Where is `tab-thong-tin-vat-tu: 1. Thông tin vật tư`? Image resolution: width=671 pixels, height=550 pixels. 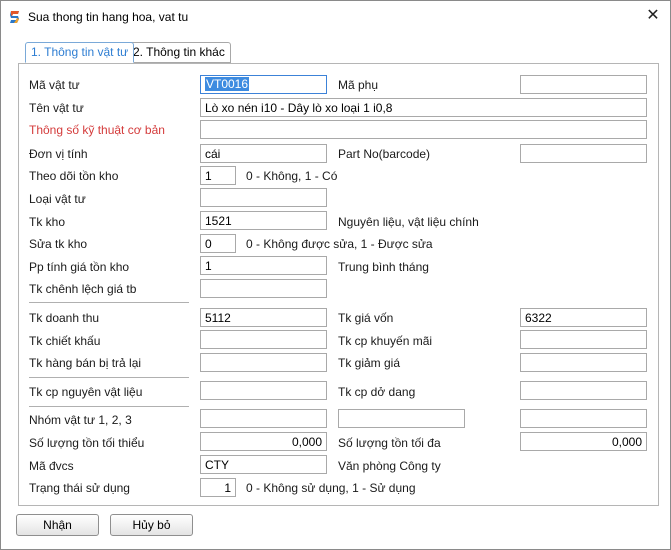 tab-thong-tin-vat-tu: 1. Thông tin vật tư is located at coordinates (80, 52).